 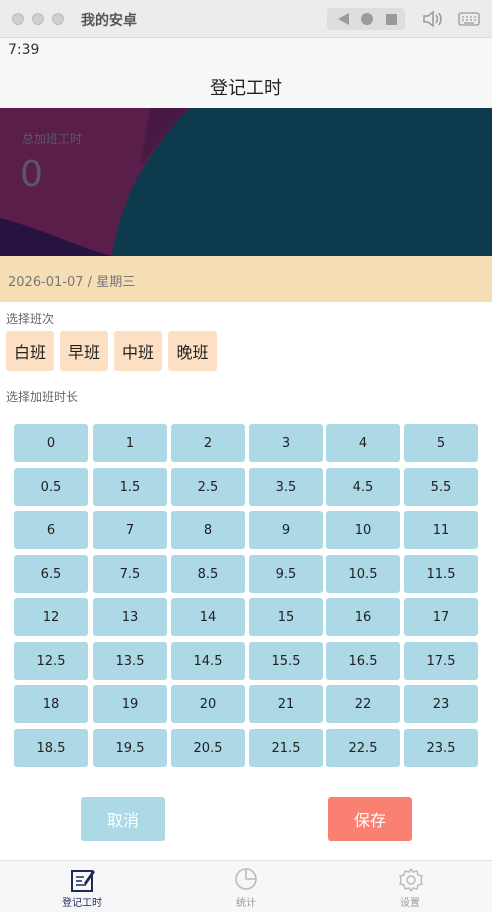 What do you see at coordinates (130, 487) in the screenshot?
I see `hour-option-button: 1.5` at bounding box center [130, 487].